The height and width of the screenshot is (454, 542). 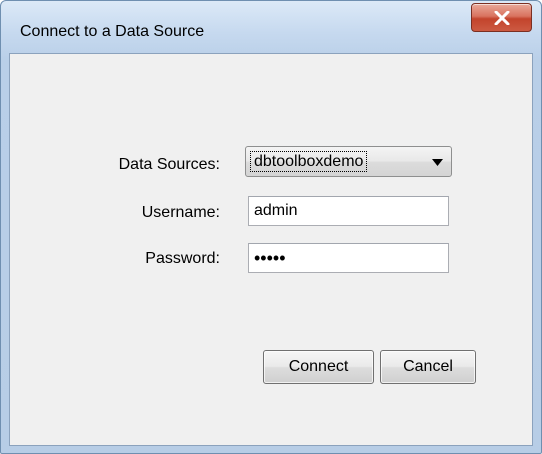 I want to click on connect-button: Connect, so click(x=318, y=367).